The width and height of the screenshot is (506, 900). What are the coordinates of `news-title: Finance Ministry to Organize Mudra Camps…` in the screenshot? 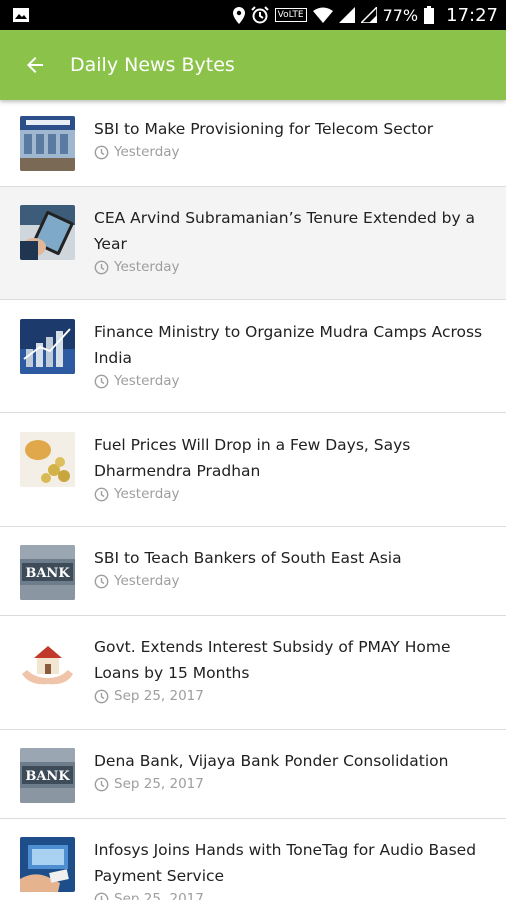 It's located at (288, 345).